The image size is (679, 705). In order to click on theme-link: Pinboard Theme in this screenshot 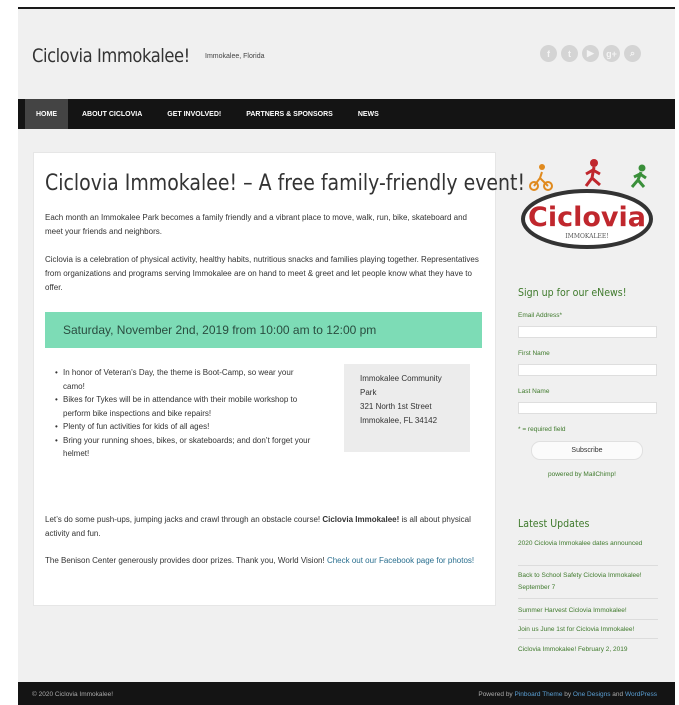, I will do `click(539, 694)`.